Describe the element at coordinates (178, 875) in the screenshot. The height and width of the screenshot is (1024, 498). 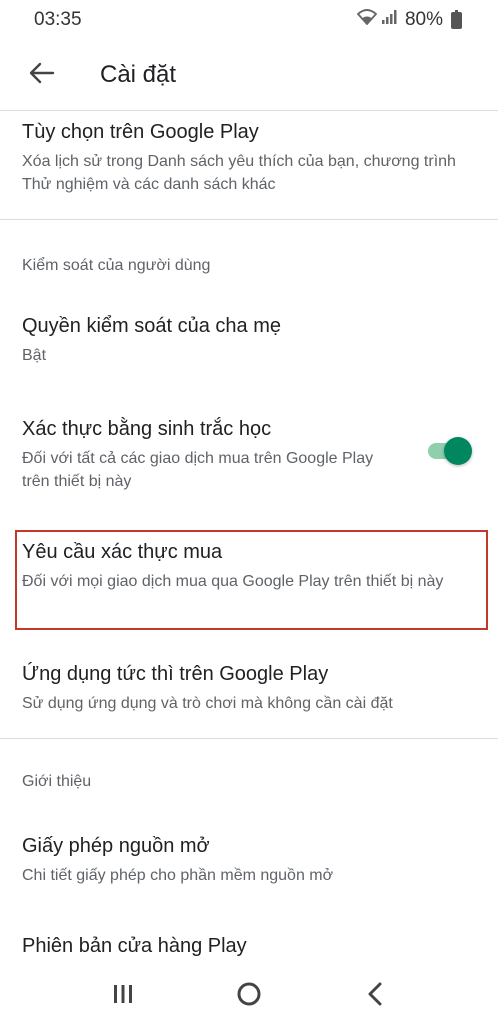
I see `open-source-subtitle: Chi tiết giấy phép cho phần mềm nguồn mở` at that location.